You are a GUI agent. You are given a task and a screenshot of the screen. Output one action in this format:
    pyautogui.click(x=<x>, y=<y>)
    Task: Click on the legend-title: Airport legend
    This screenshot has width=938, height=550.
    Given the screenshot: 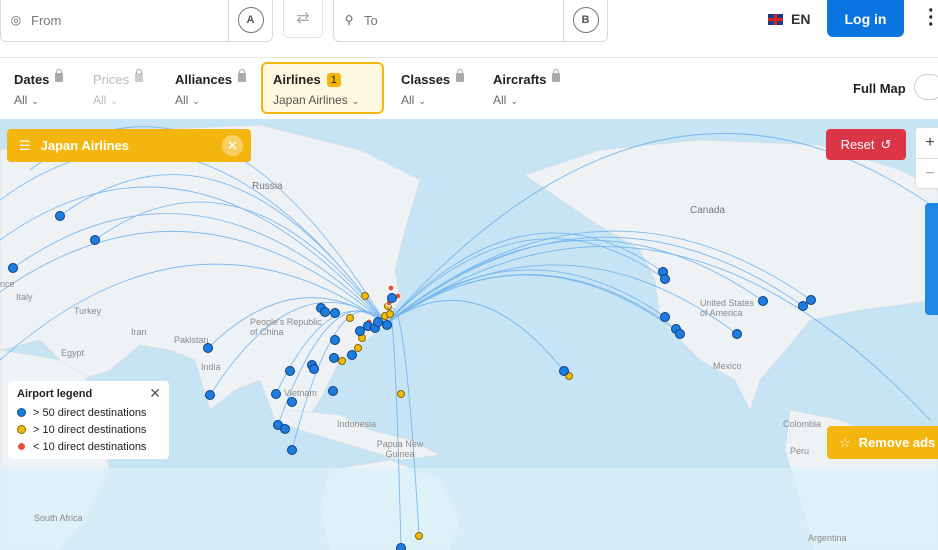 What is the action you would take?
    pyautogui.click(x=55, y=394)
    